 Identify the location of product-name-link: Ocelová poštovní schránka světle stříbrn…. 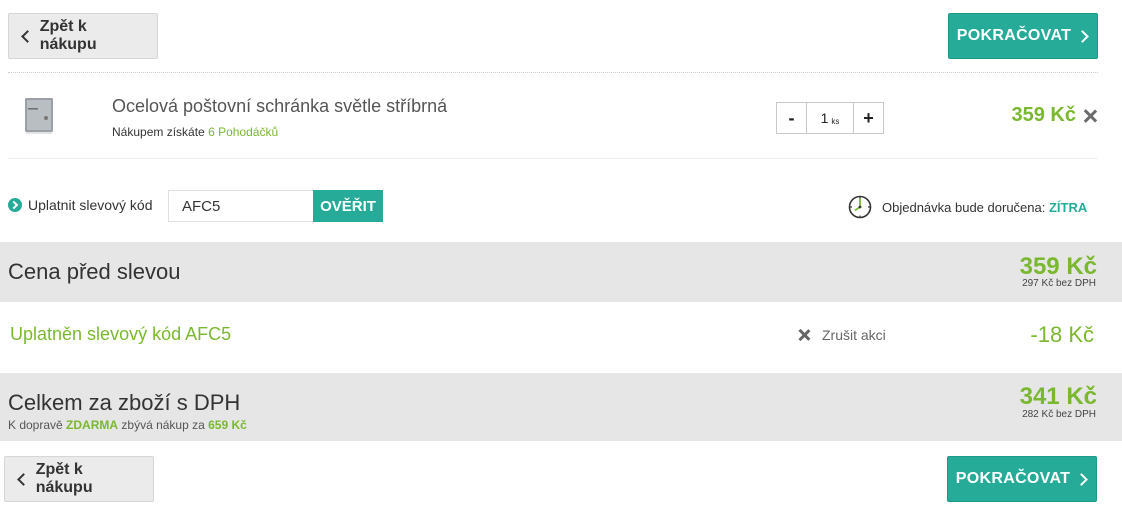
(279, 106).